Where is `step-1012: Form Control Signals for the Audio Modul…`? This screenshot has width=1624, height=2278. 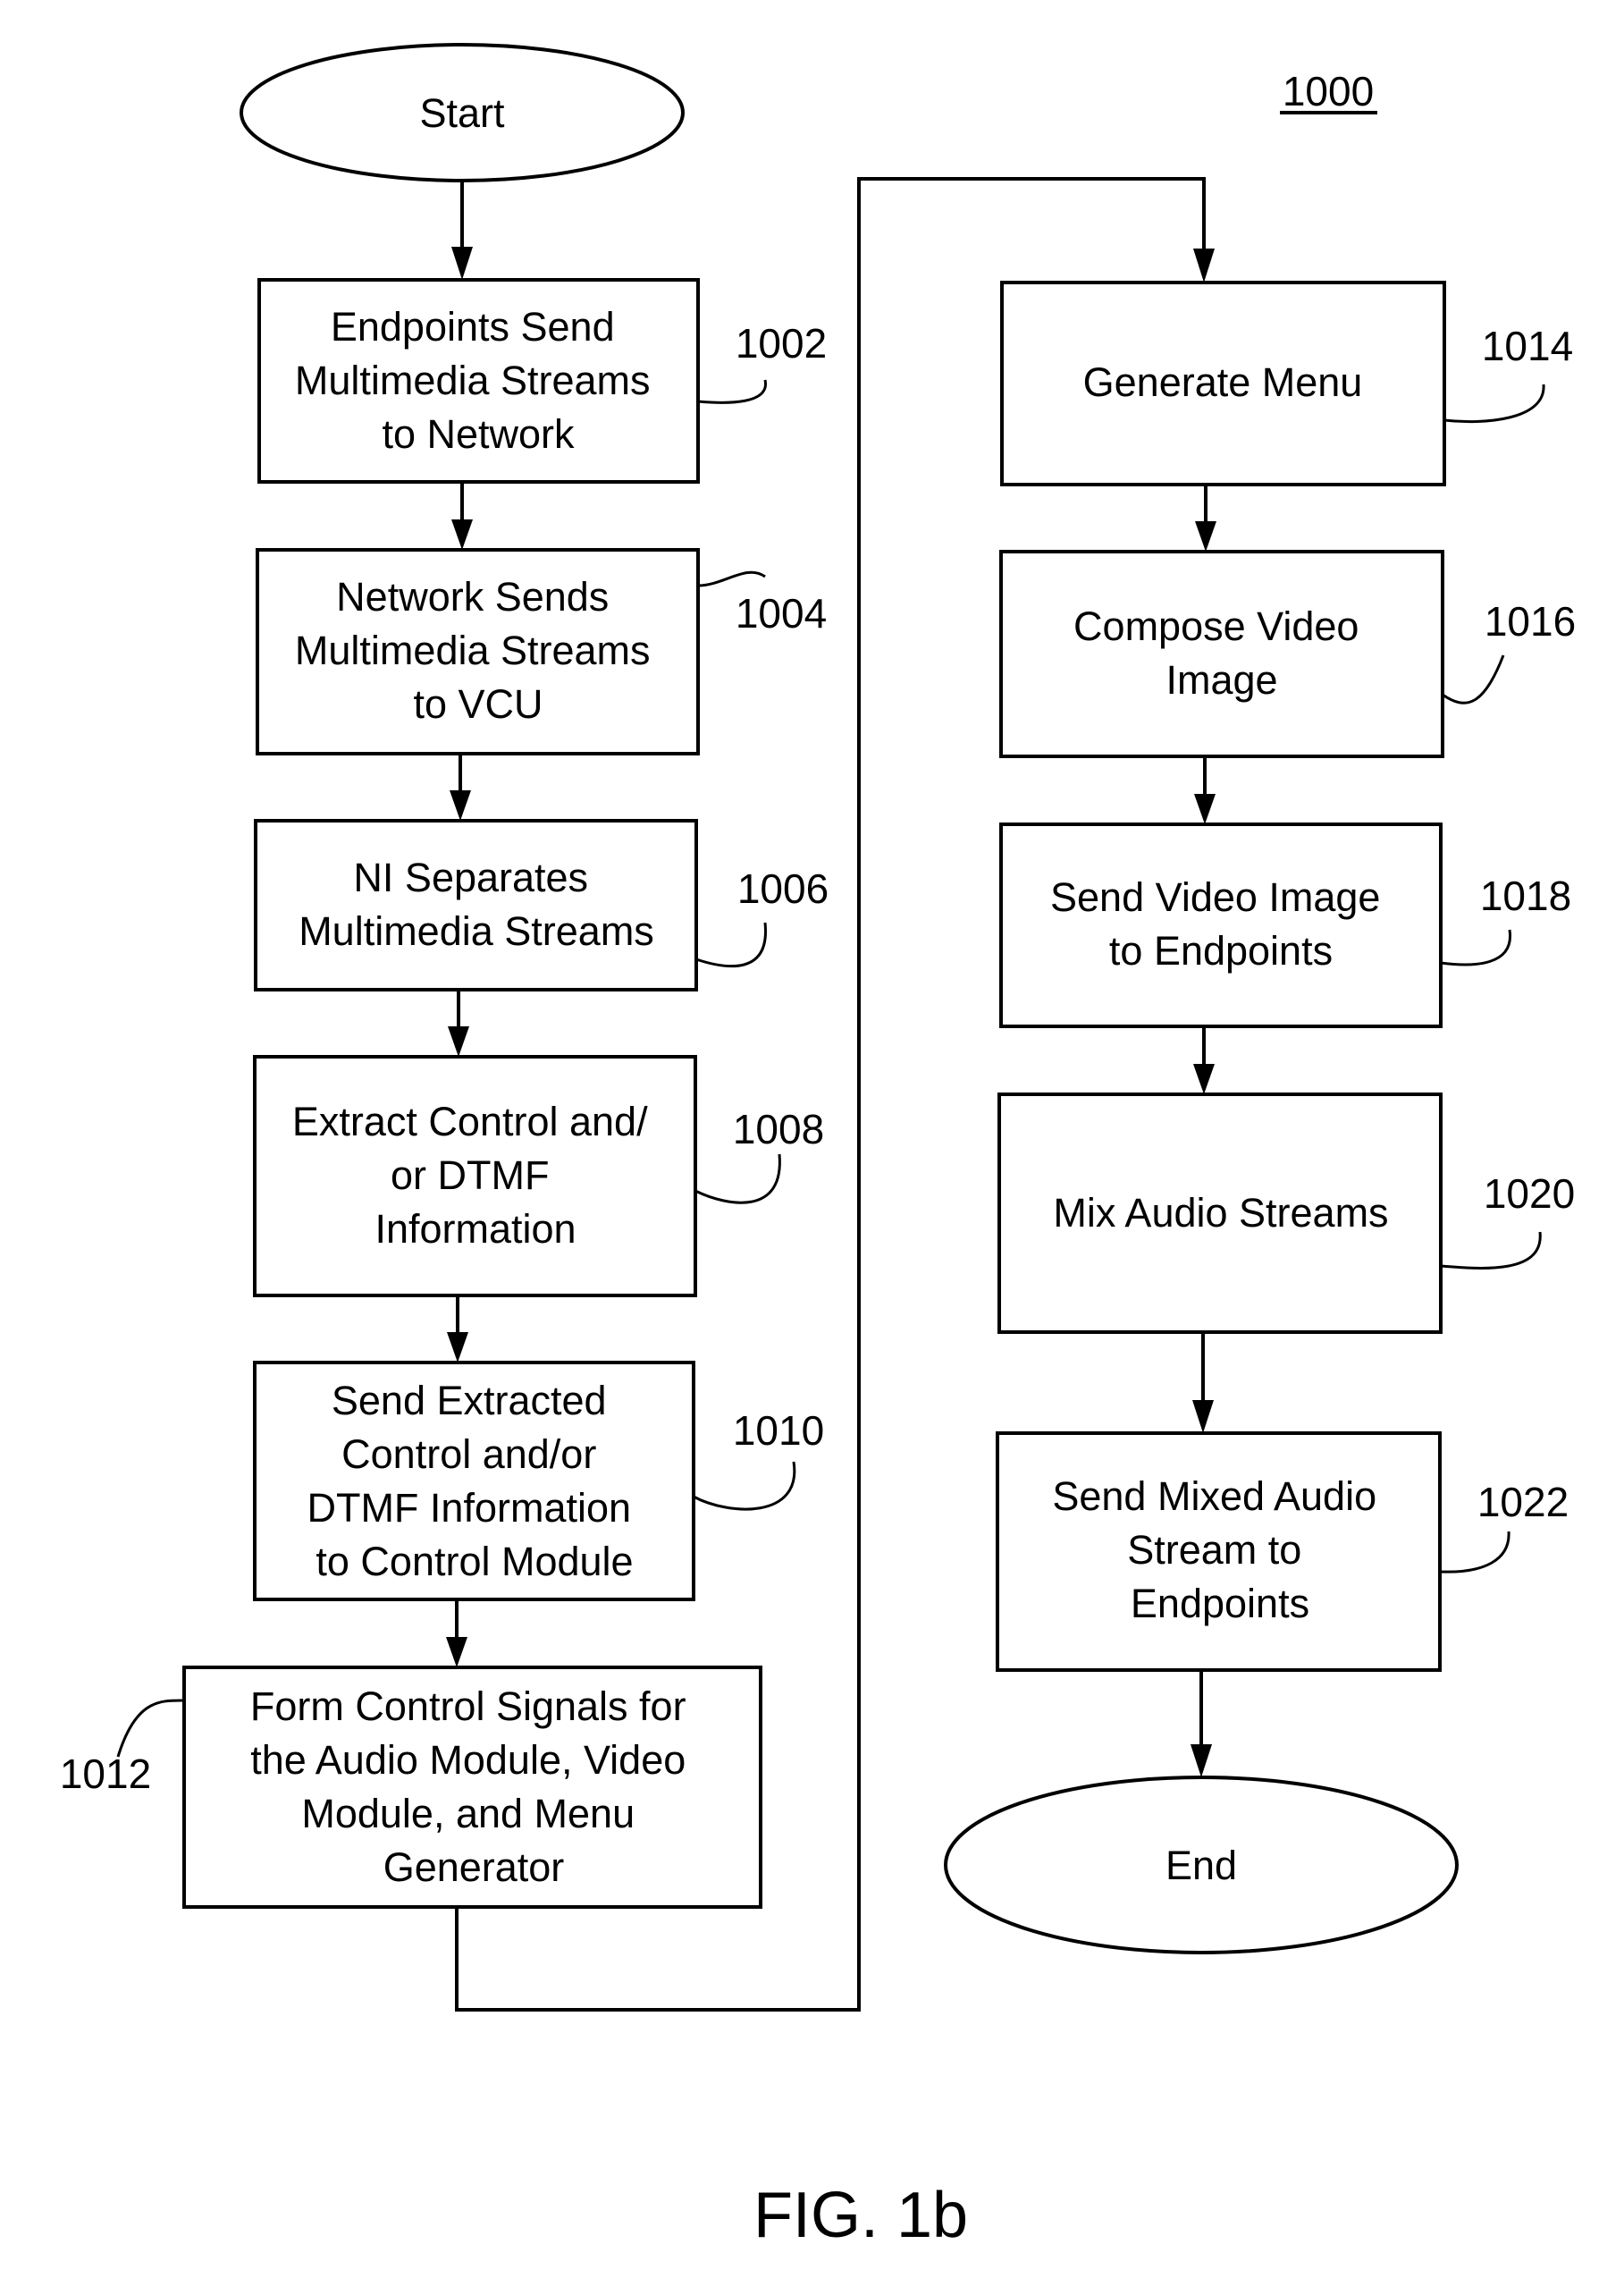
step-1012: Form Control Signals for the Audio Modul… is located at coordinates (411, 1787).